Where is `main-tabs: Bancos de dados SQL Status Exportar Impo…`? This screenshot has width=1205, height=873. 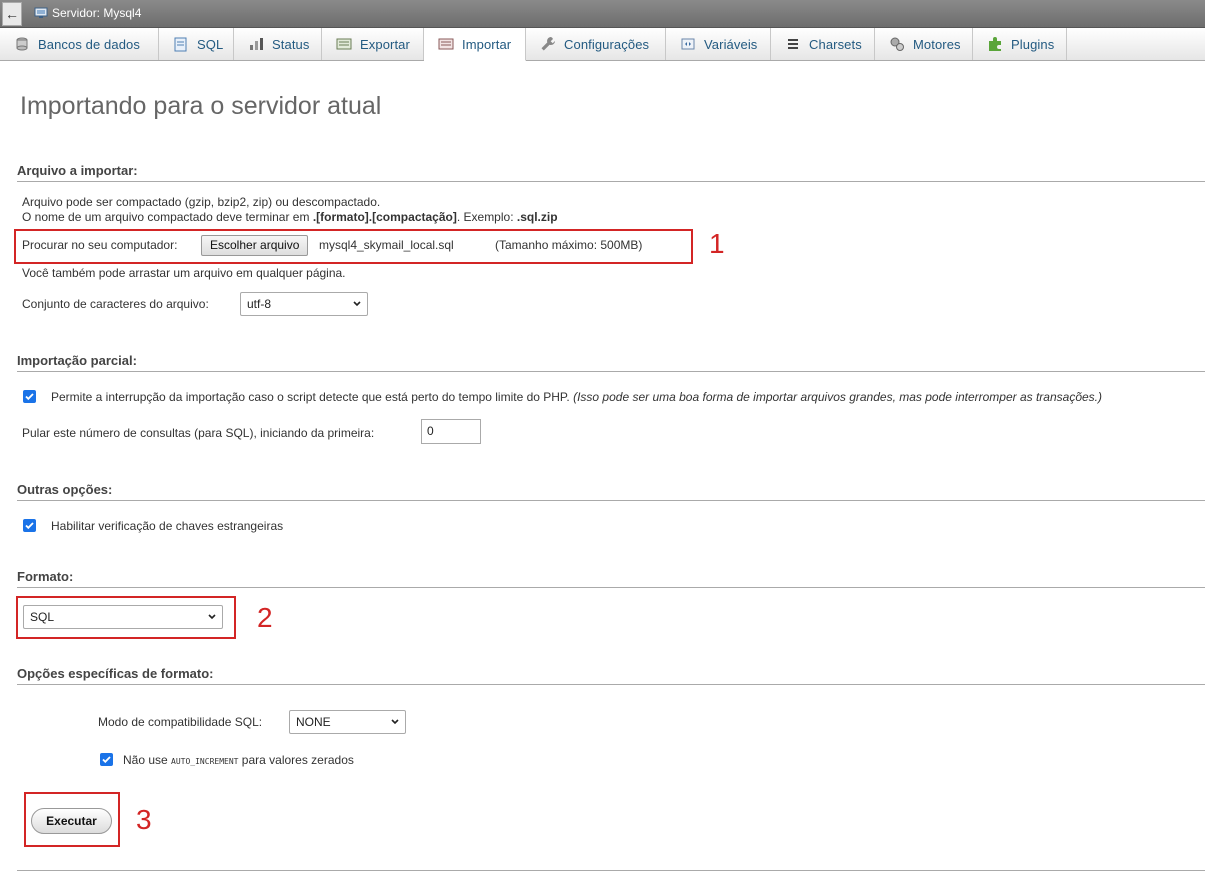 main-tabs: Bancos de dados SQL Status Exportar Impo… is located at coordinates (602, 44).